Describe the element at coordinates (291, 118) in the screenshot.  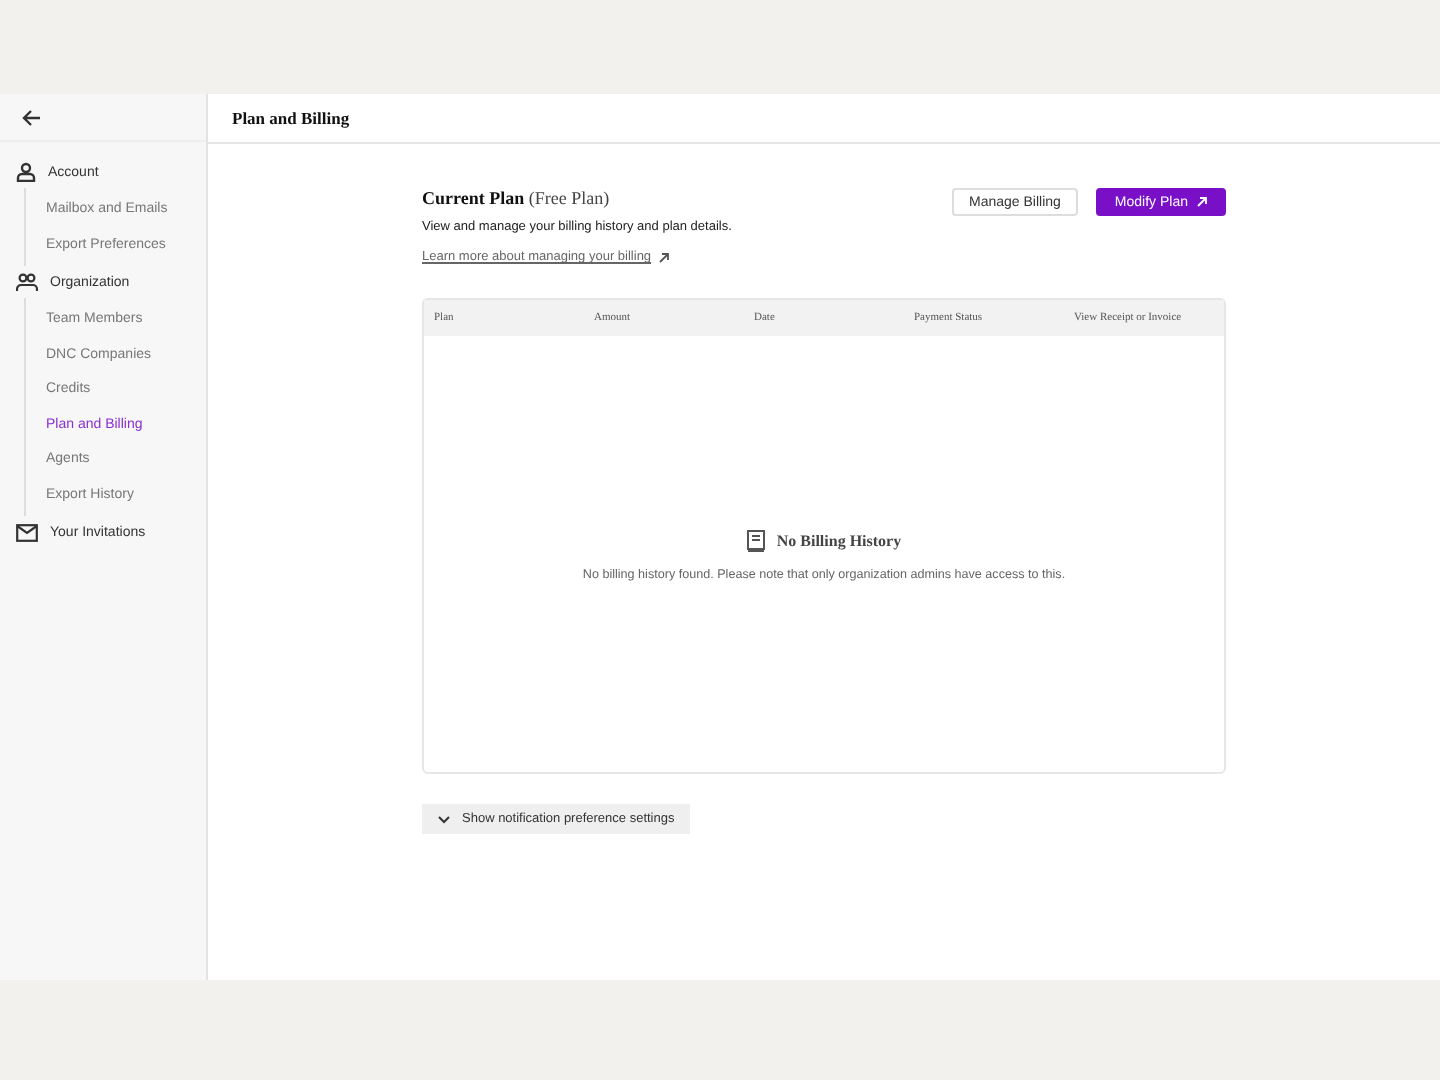
I see `page-title: Plan and Billing` at that location.